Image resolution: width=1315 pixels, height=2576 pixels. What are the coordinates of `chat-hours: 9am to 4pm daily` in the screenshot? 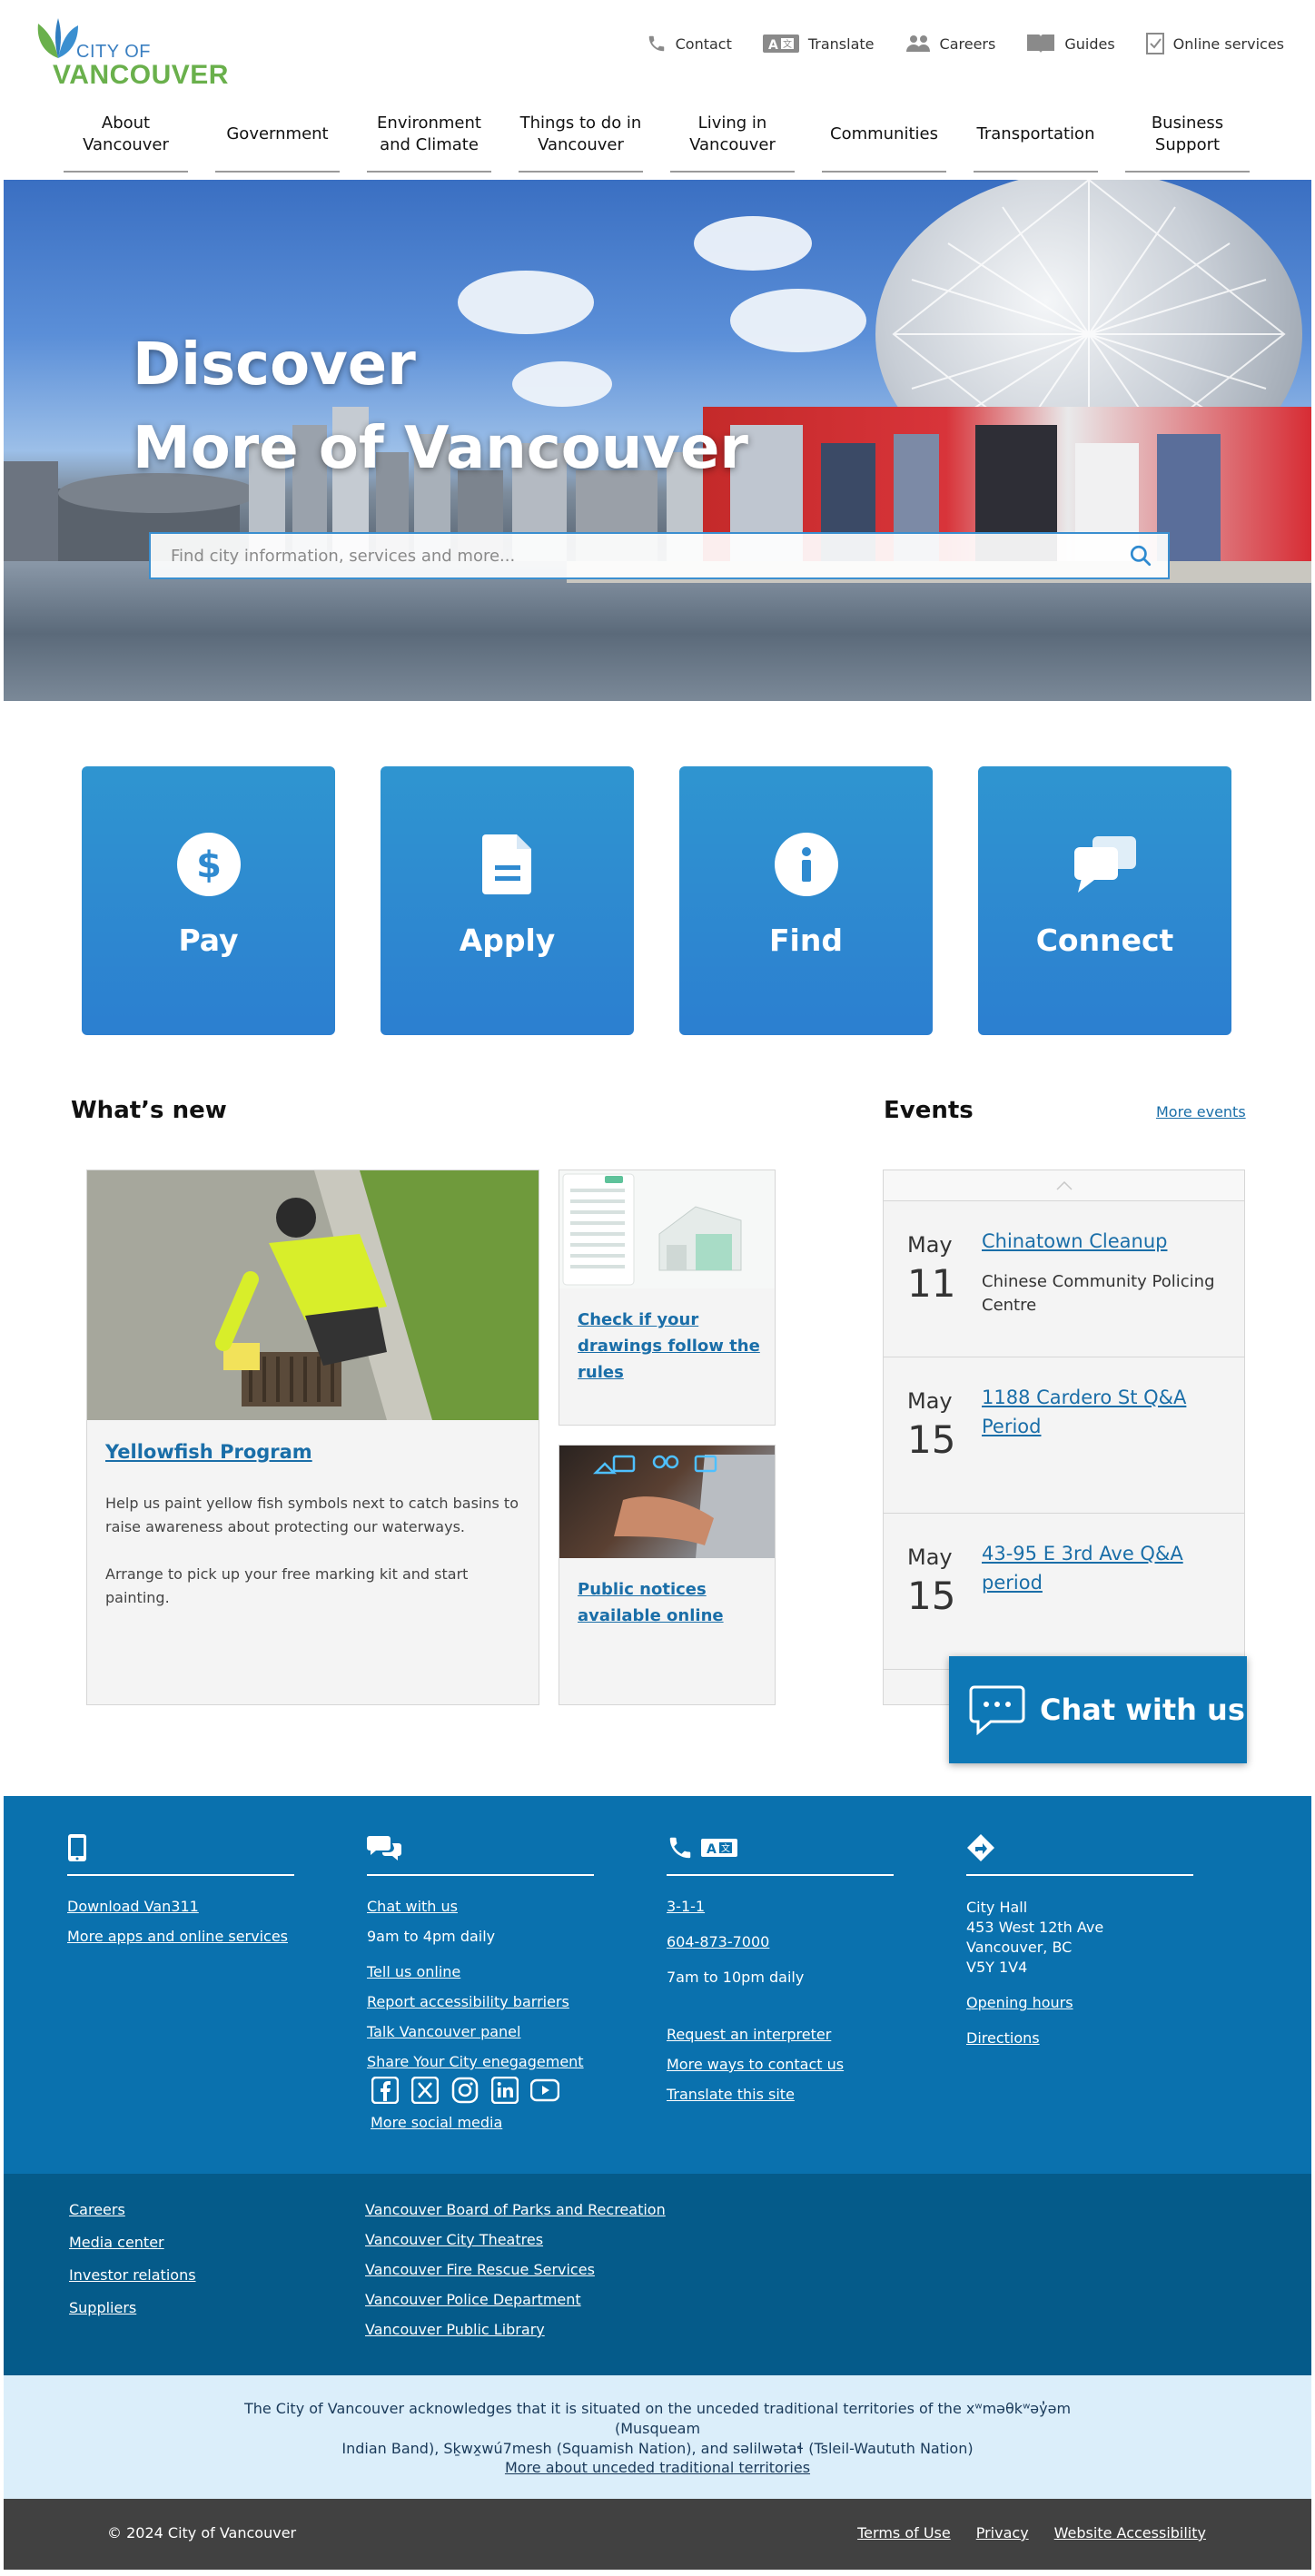 It's located at (432, 1936).